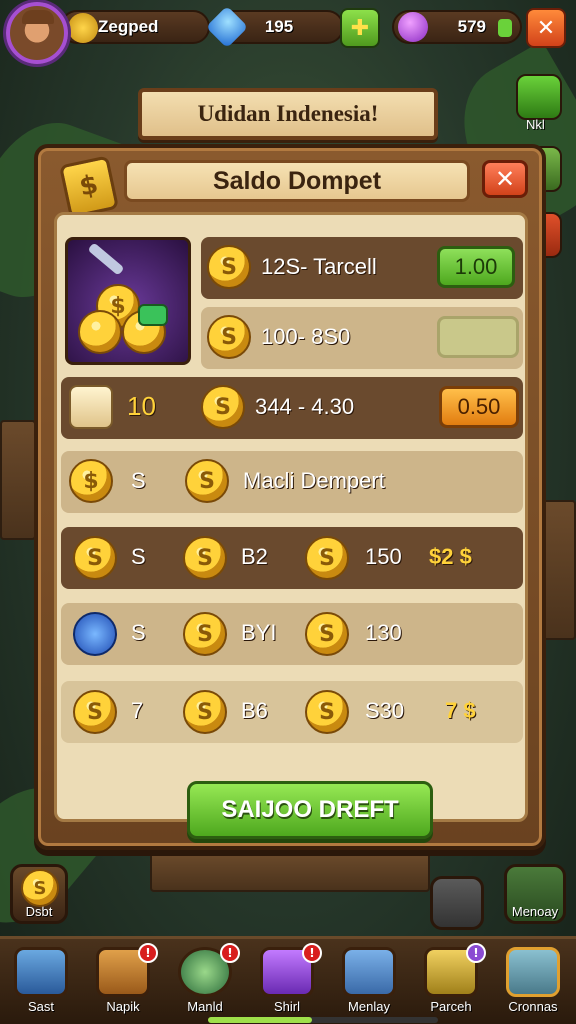 The height and width of the screenshot is (1024, 576). What do you see at coordinates (254, 710) in the screenshot?
I see `row-mid: B6` at bounding box center [254, 710].